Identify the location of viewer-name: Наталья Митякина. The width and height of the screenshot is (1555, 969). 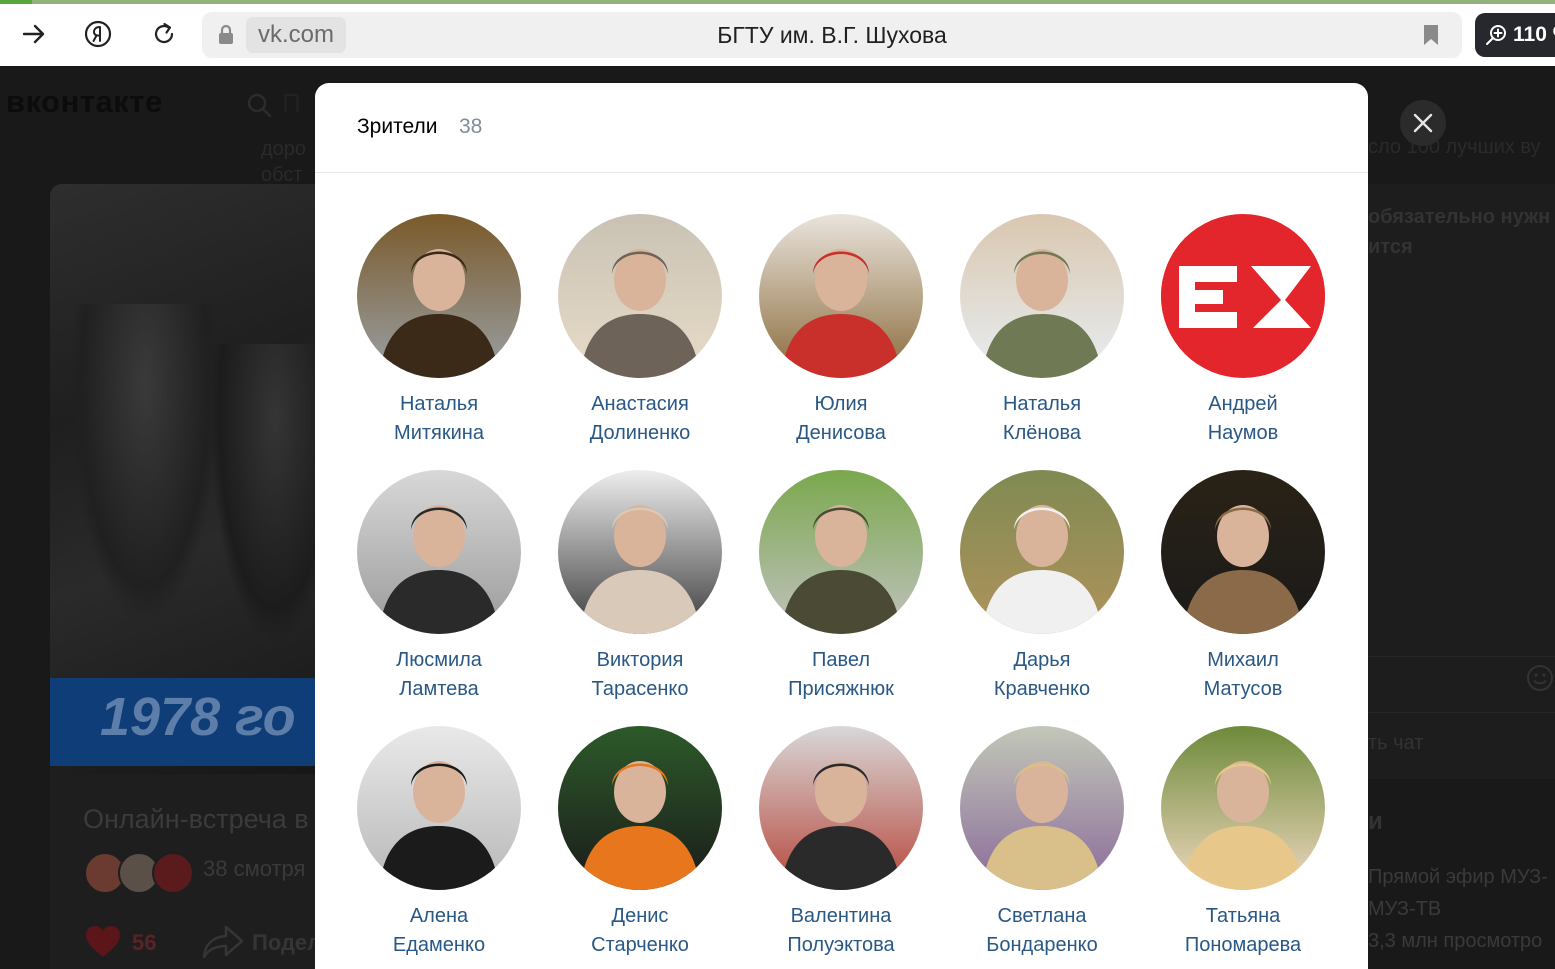
(439, 419).